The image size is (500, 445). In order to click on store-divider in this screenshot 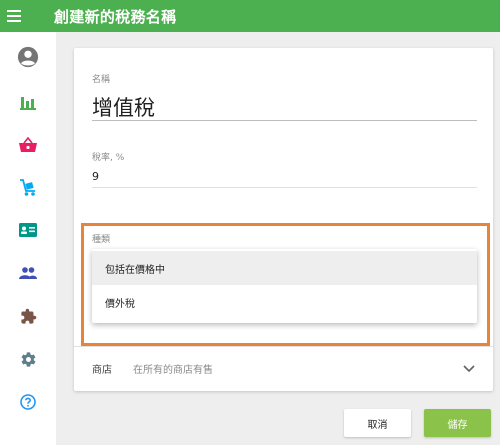, I will do `click(283, 346)`.